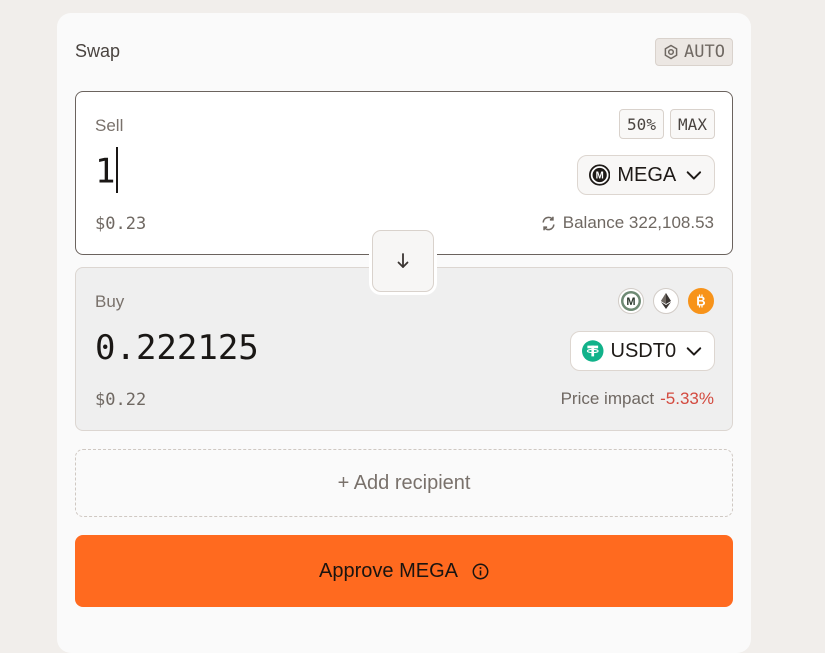 The height and width of the screenshot is (653, 825). I want to click on quick-token-list: M B, so click(666, 301).